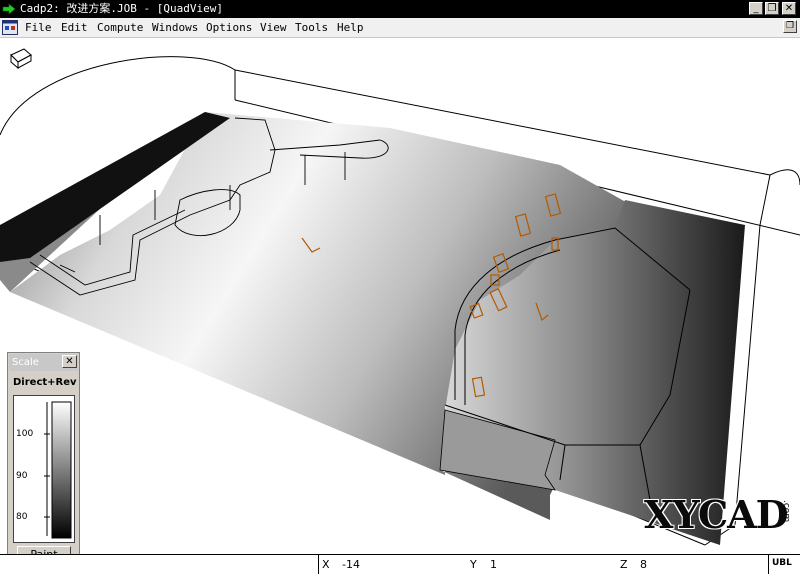 This screenshot has width=800, height=574. What do you see at coordinates (473, 564) in the screenshot?
I see `status-y-label: Y` at bounding box center [473, 564].